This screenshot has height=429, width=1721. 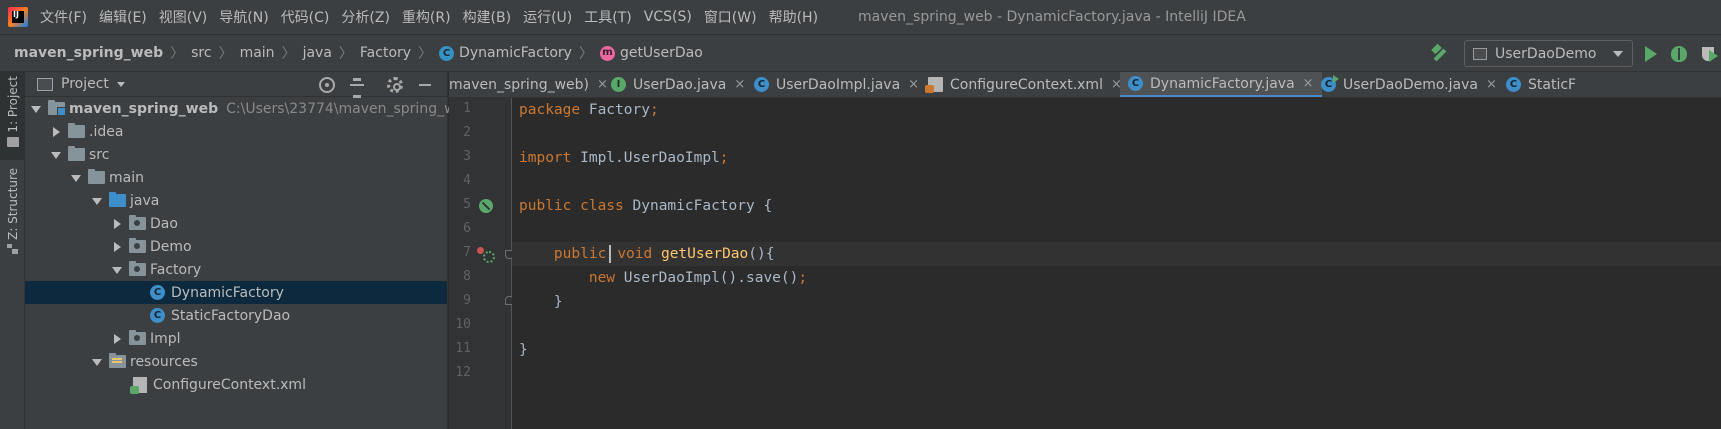 I want to click on editor-gutter: 1 2 3 4 5 6 7 8 9 10 11 12, so click(x=481, y=263).